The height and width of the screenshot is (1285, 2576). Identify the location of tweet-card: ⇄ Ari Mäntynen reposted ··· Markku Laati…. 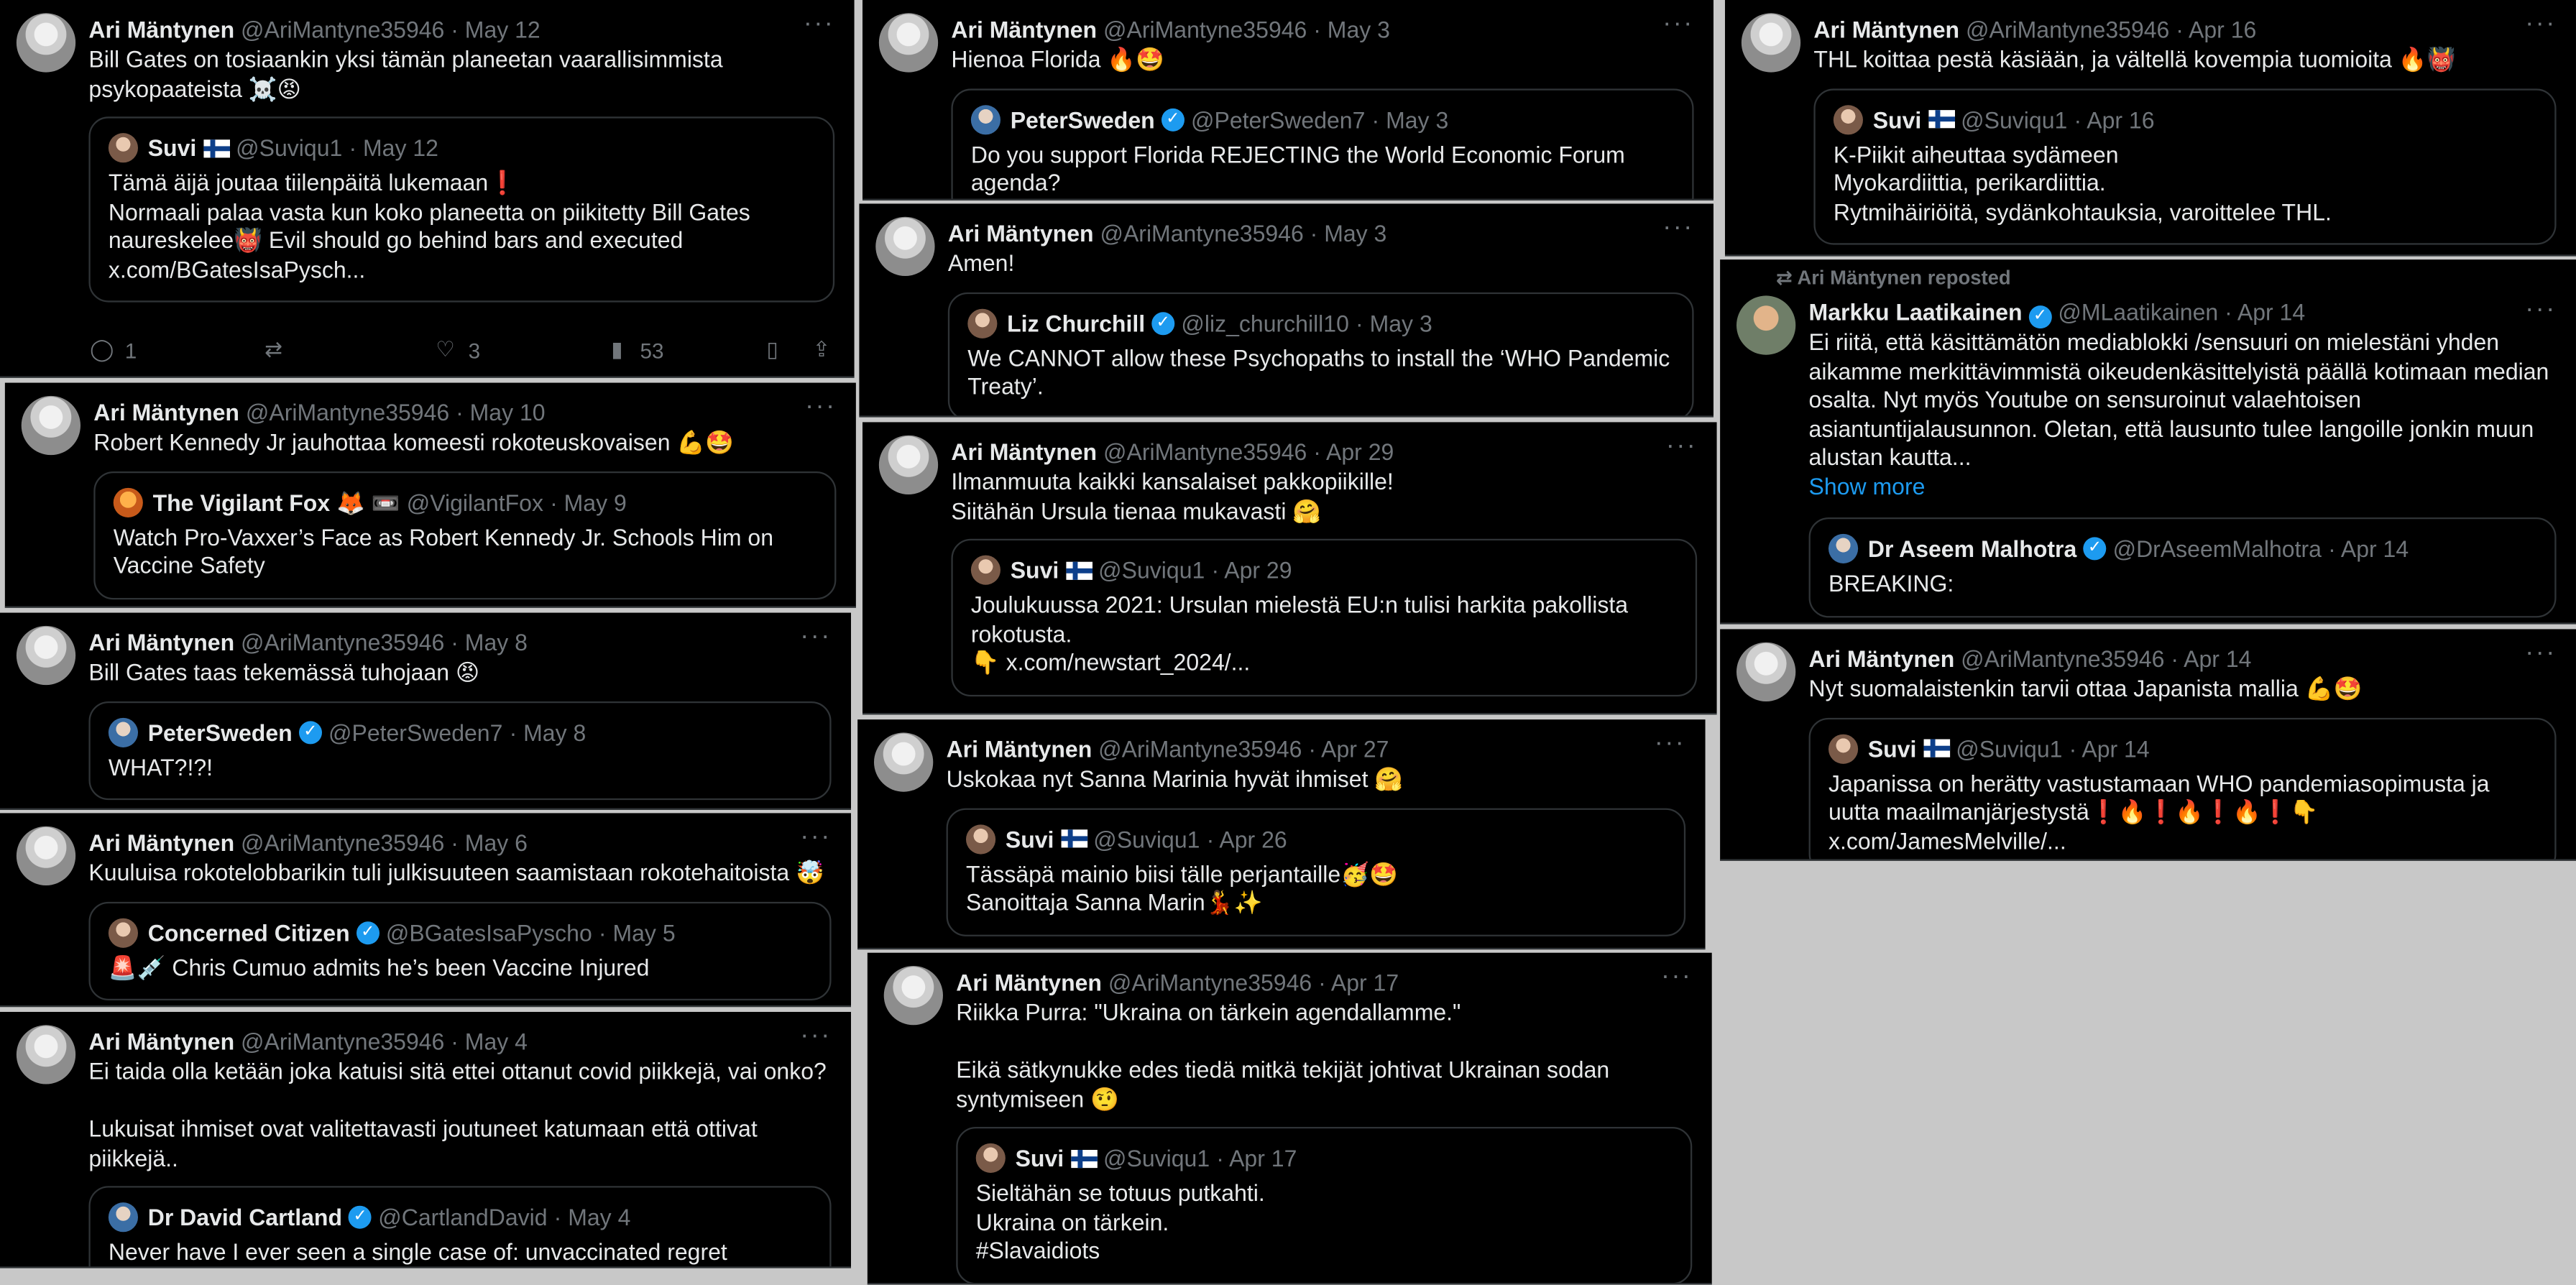
(2148, 442).